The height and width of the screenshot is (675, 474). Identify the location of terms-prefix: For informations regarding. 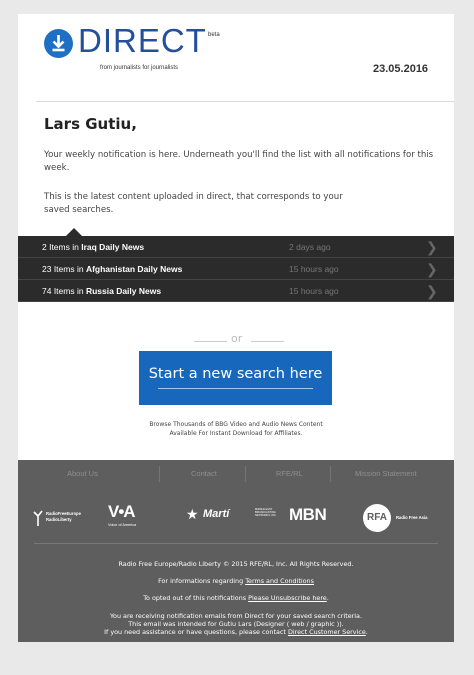
(202, 581).